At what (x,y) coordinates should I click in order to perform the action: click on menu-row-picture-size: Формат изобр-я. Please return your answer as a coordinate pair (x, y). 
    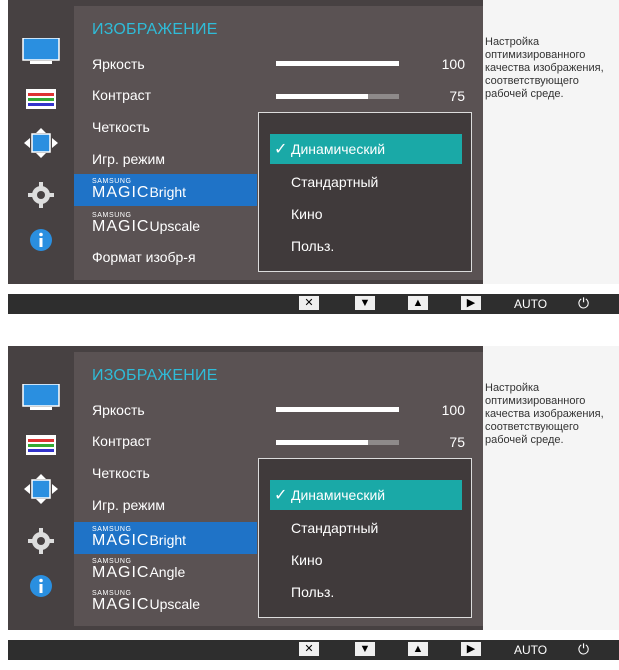
    Looking at the image, I should click on (165, 256).